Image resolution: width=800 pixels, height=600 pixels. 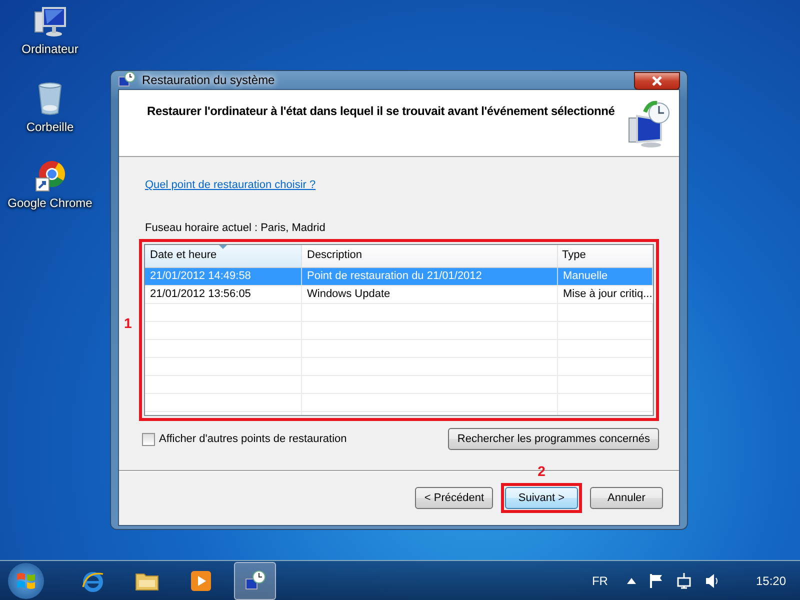 What do you see at coordinates (381, 111) in the screenshot?
I see `page-heading: Restaurer l'ordinateur à l'état dans lequel il se trouvait avant l'événement sélectionné` at bounding box center [381, 111].